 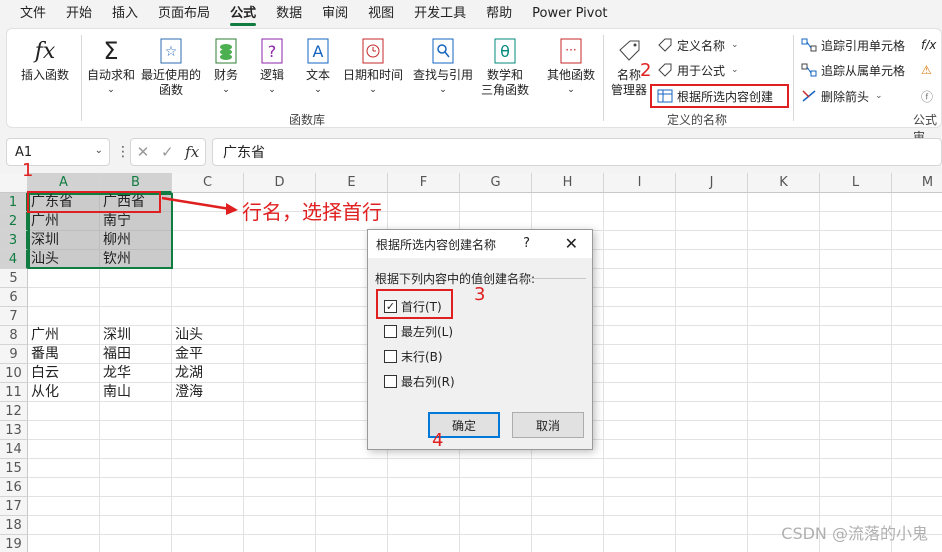 I want to click on insert-function-button: fx 插入函数, so click(x=45, y=60).